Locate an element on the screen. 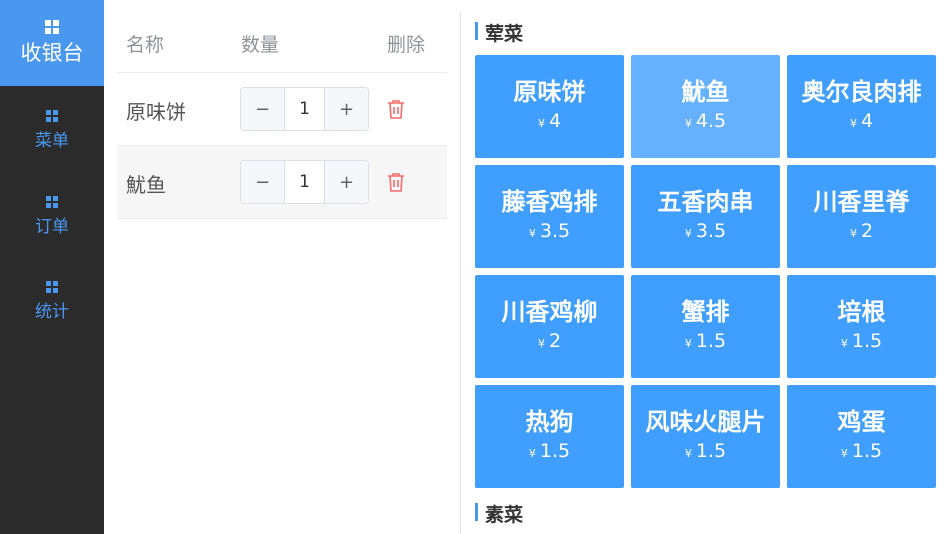 The height and width of the screenshot is (534, 950). sidebar-item-label: 统计 is located at coordinates (52, 312).